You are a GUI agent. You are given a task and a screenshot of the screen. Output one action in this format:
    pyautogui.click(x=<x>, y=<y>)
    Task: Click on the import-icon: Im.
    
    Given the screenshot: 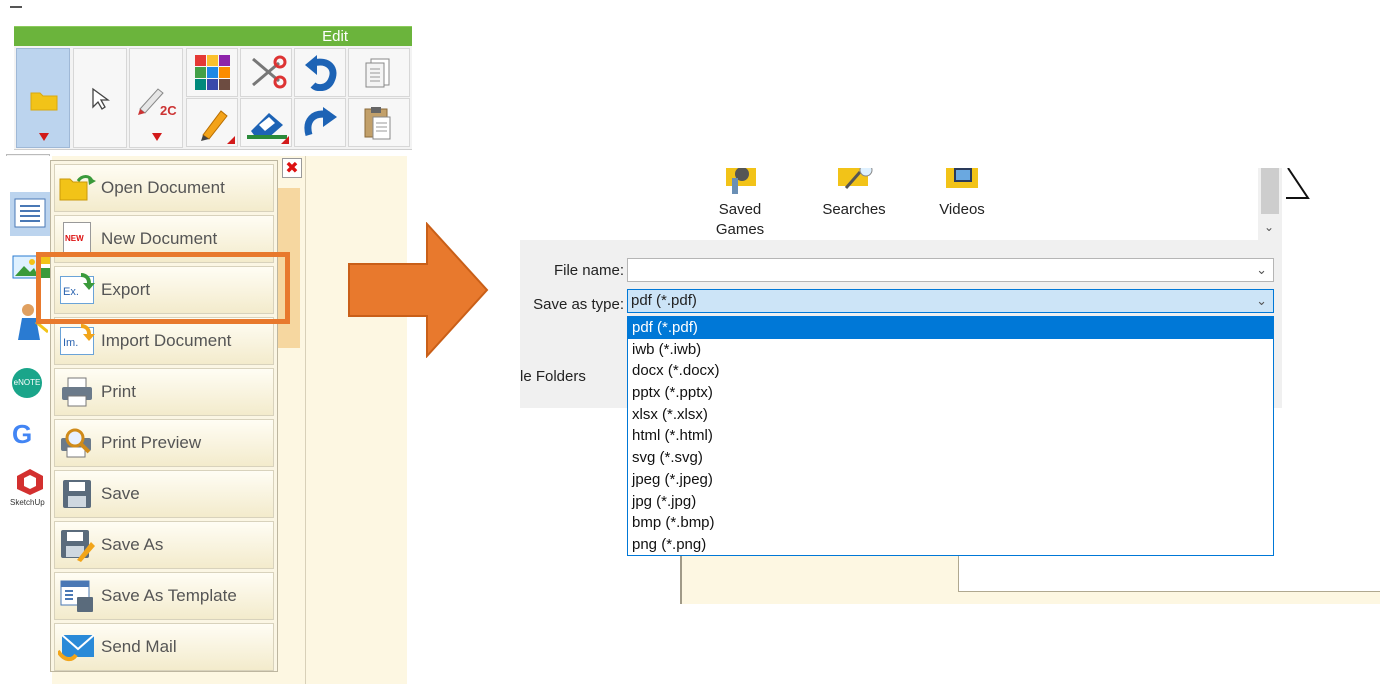 What is the action you would take?
    pyautogui.click(x=77, y=339)
    